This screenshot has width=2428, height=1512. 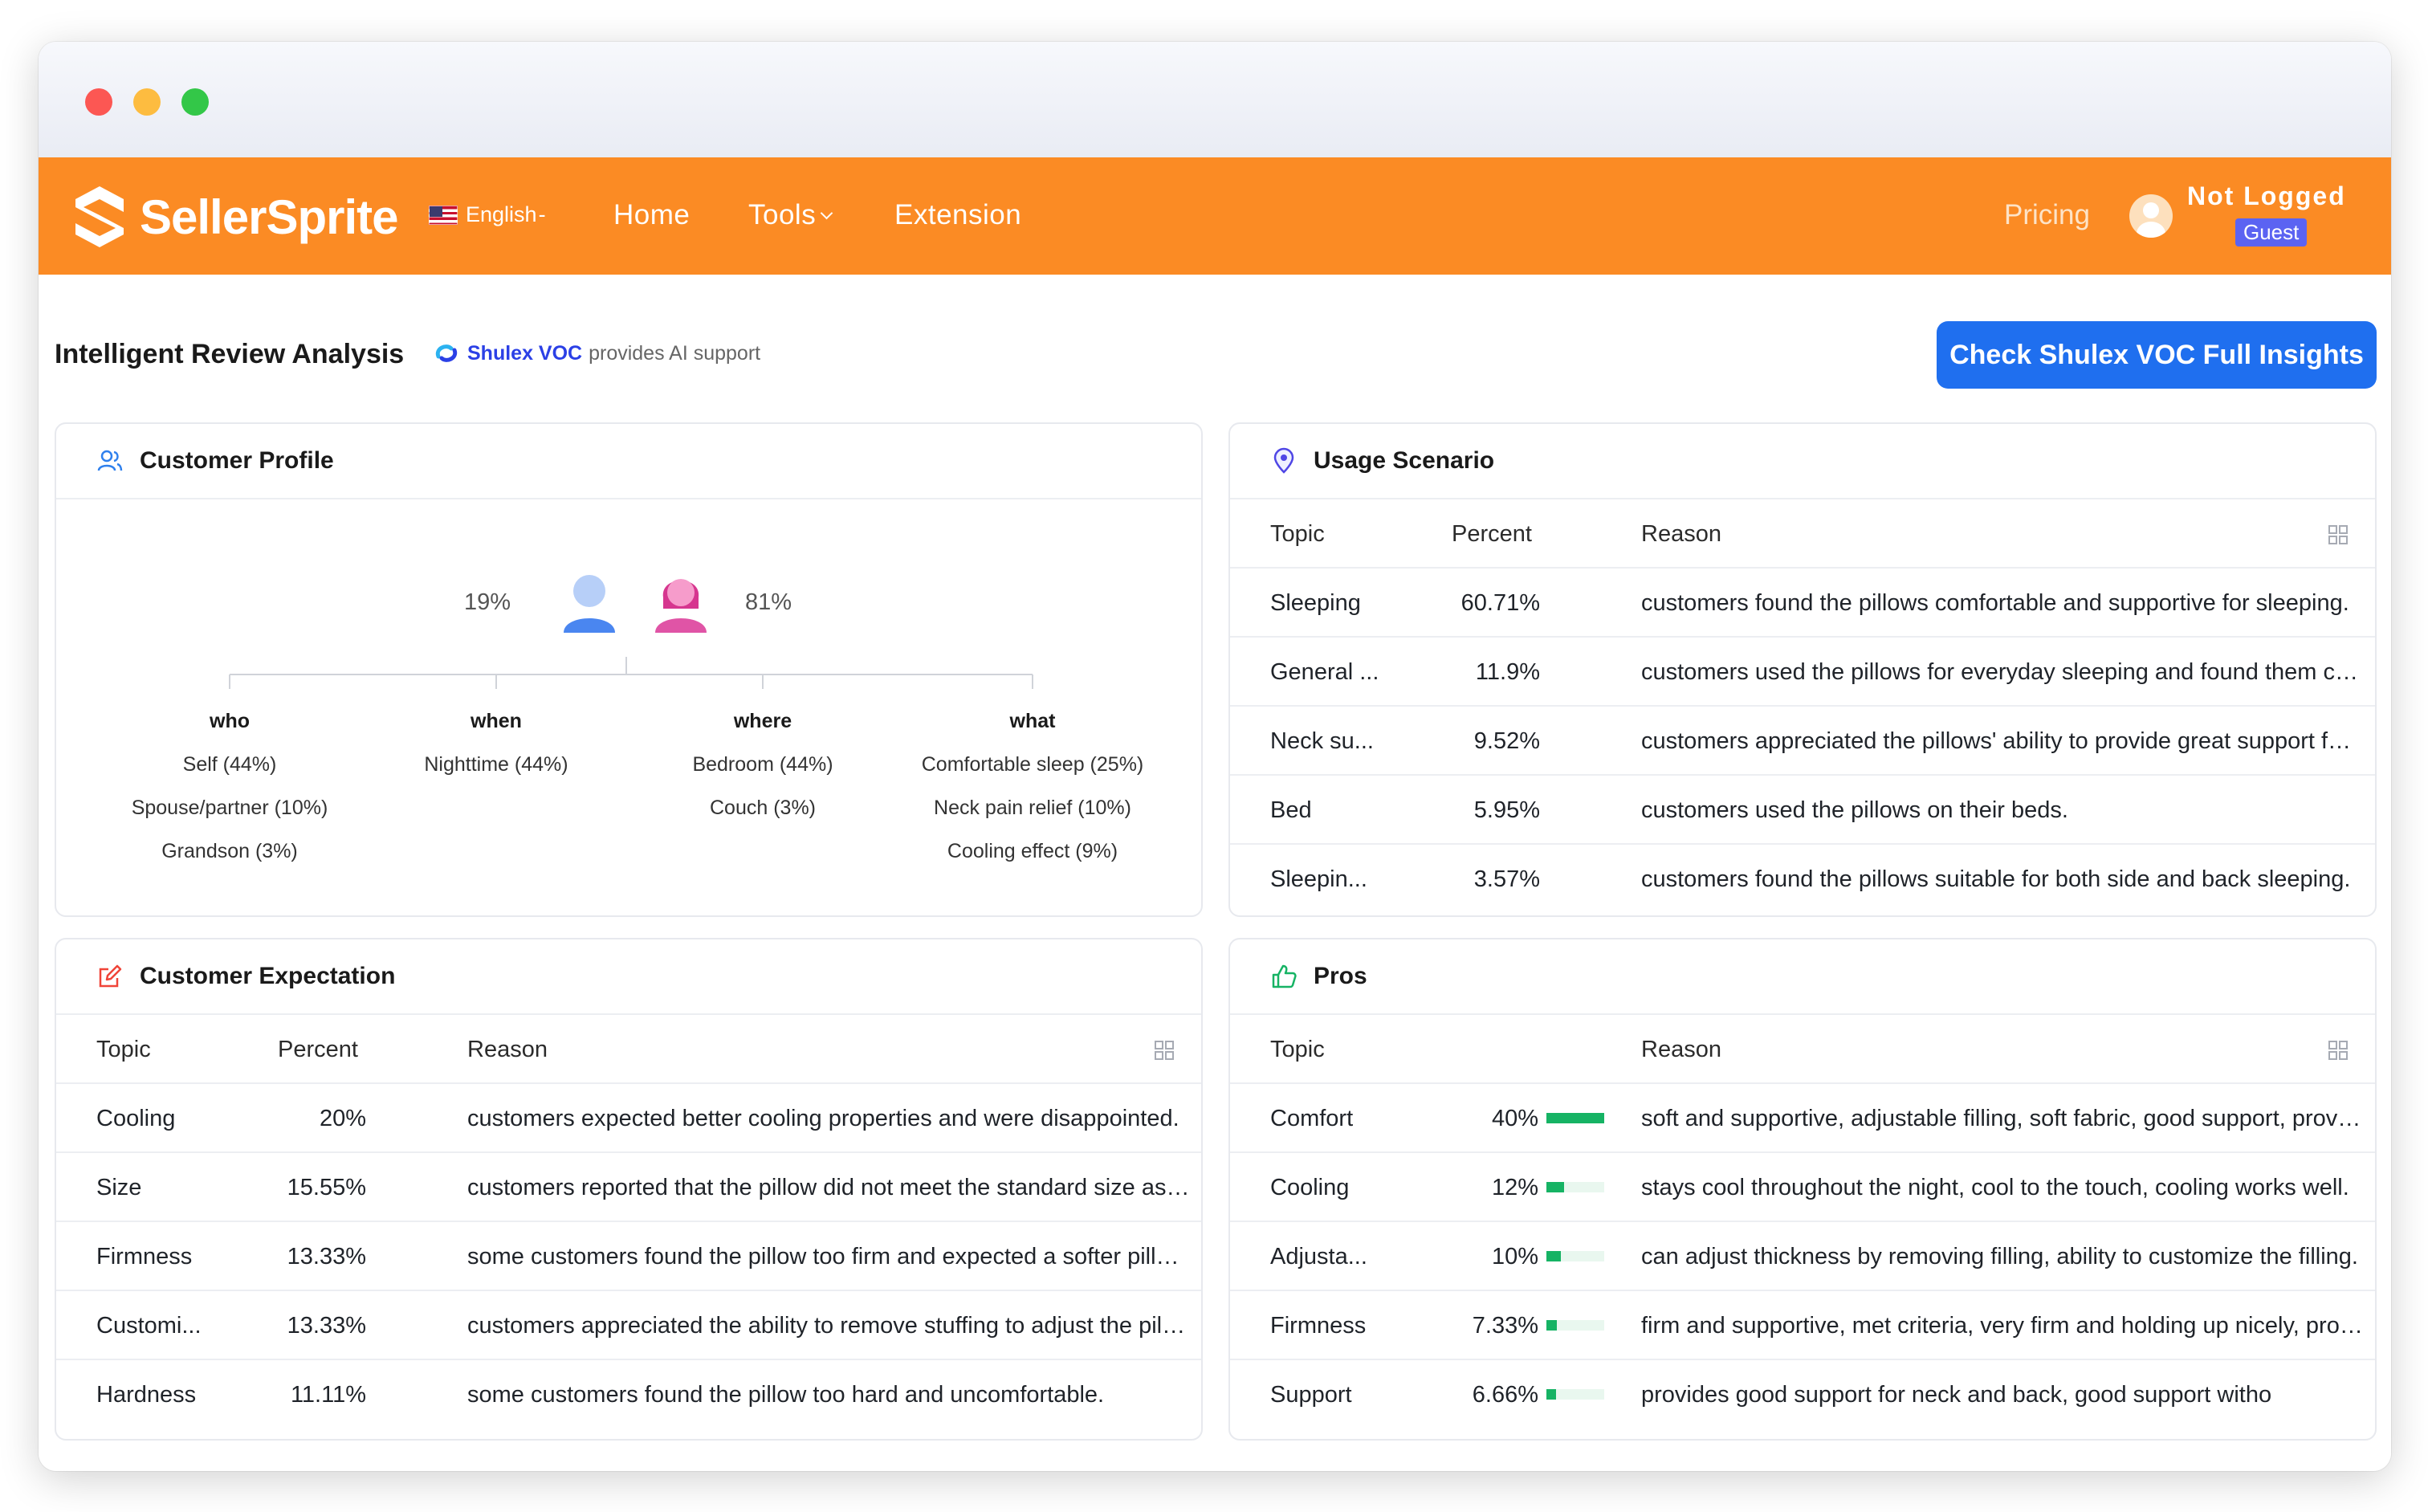 I want to click on row-percent: 11.9%, so click(x=1507, y=672).